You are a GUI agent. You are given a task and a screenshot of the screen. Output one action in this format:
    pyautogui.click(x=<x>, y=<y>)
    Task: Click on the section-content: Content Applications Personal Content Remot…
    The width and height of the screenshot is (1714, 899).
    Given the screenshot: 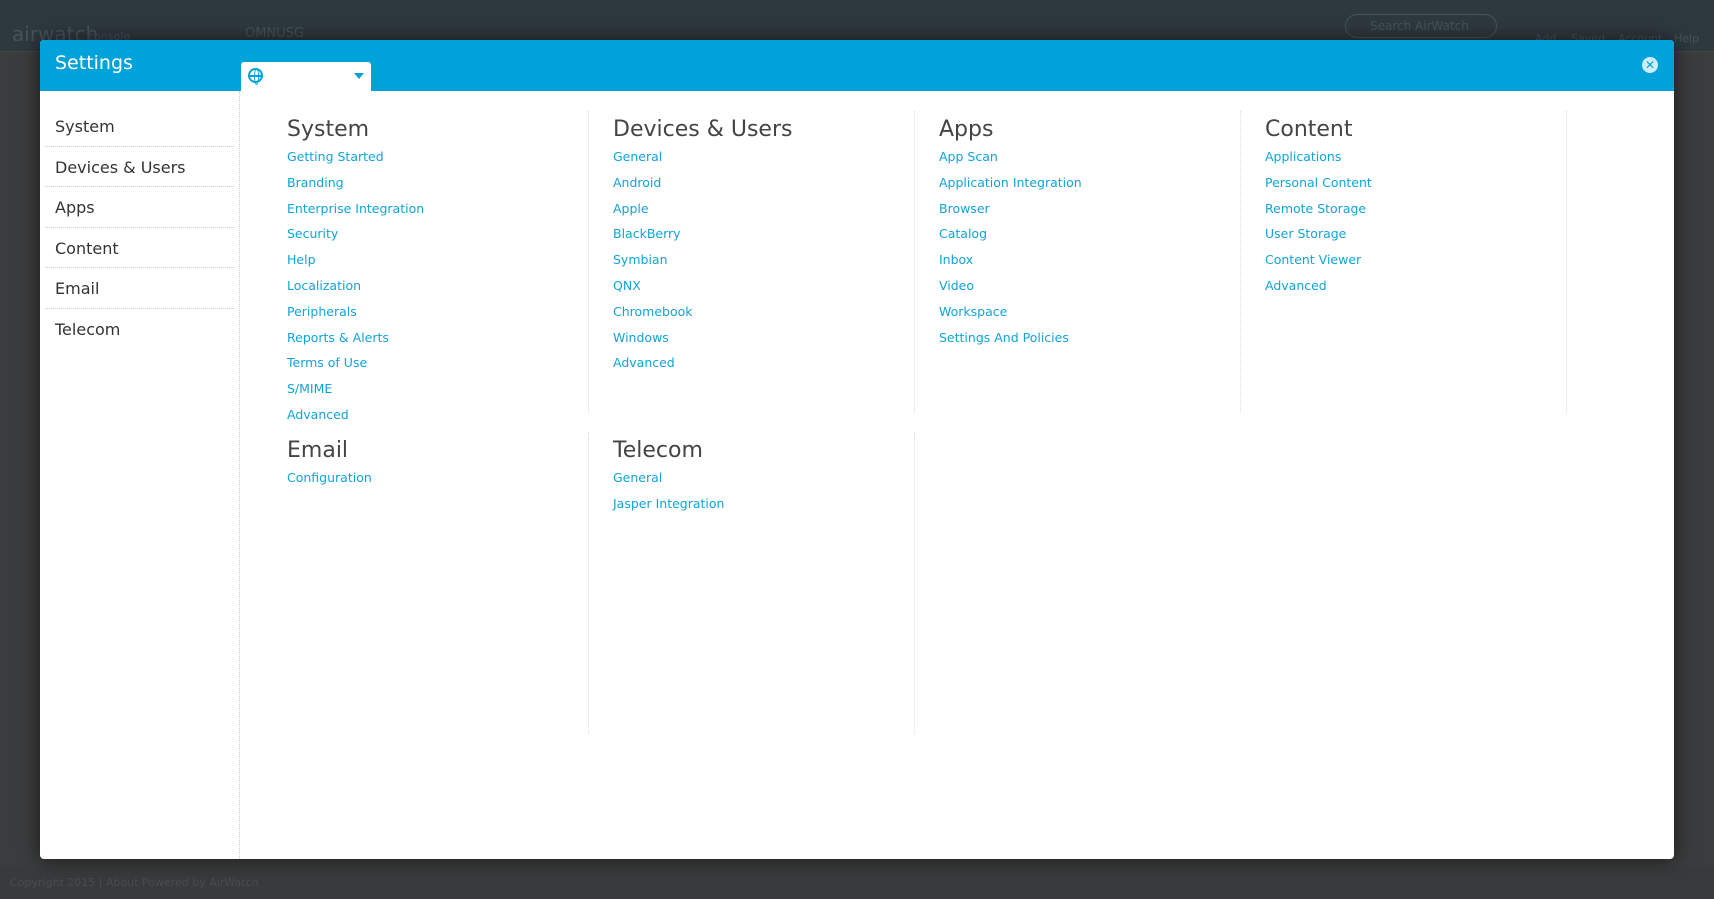 What is the action you would take?
    pyautogui.click(x=1404, y=262)
    